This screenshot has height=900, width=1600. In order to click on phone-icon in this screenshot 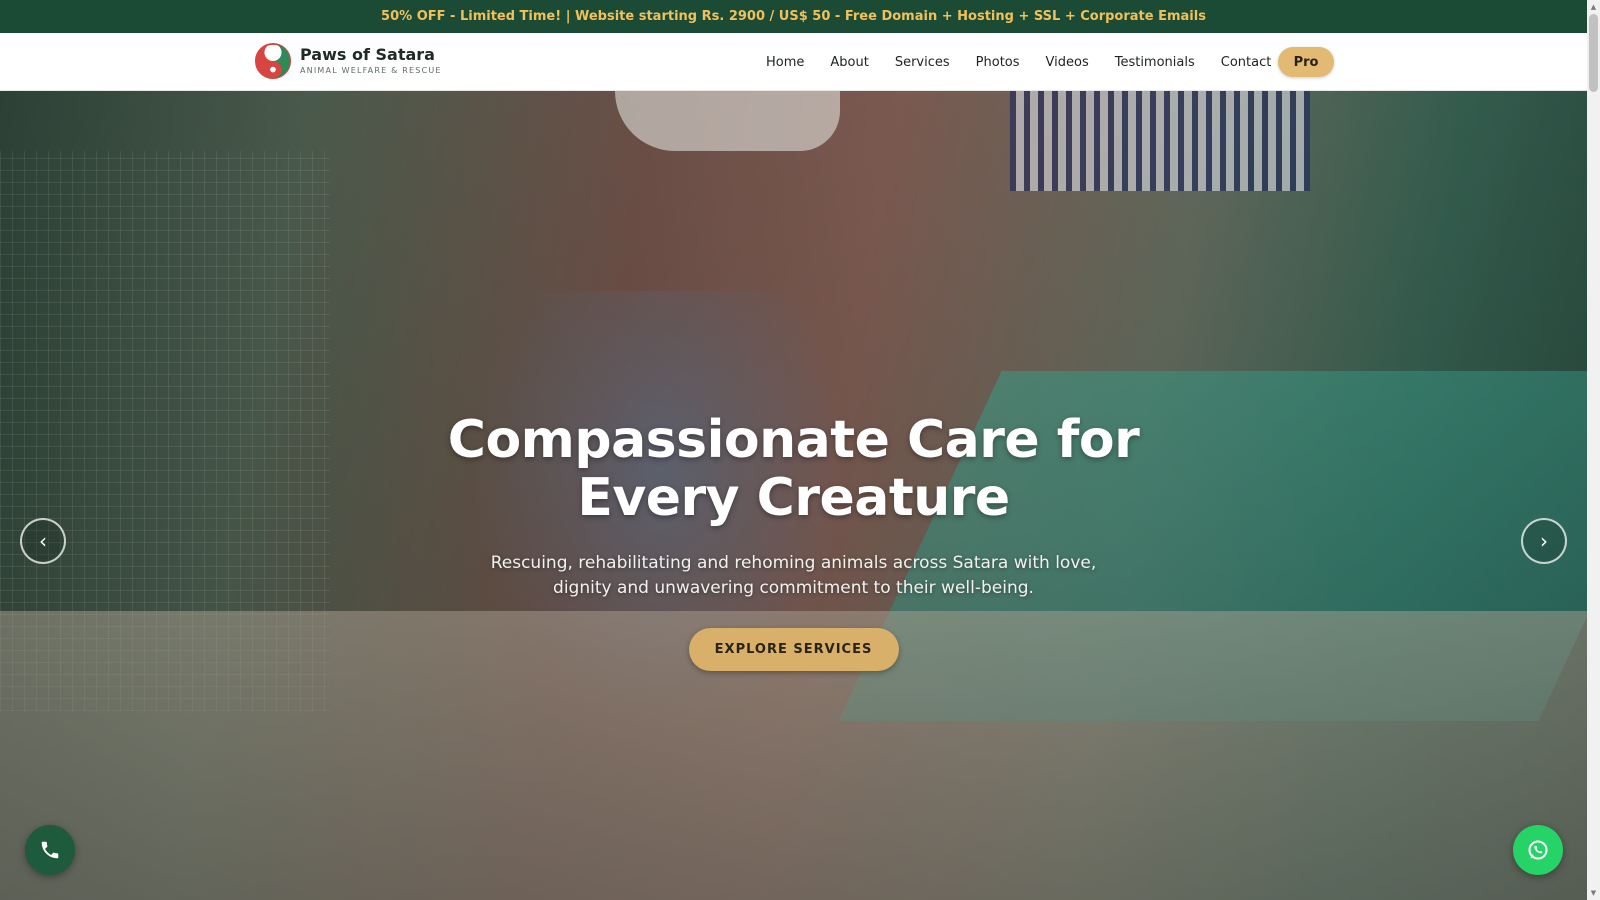, I will do `click(50, 850)`.